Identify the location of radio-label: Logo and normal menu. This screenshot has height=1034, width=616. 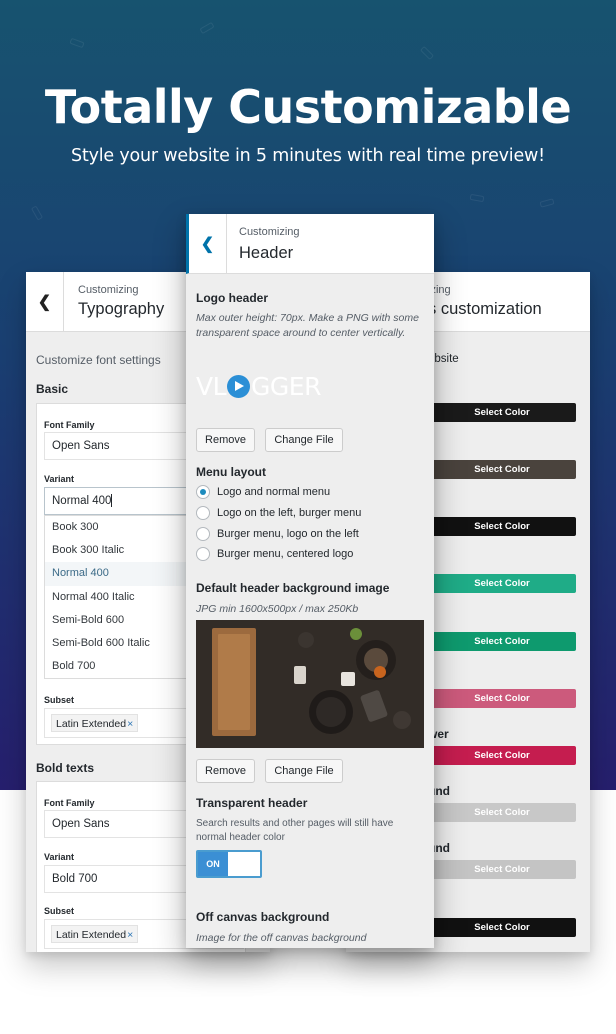
(274, 492).